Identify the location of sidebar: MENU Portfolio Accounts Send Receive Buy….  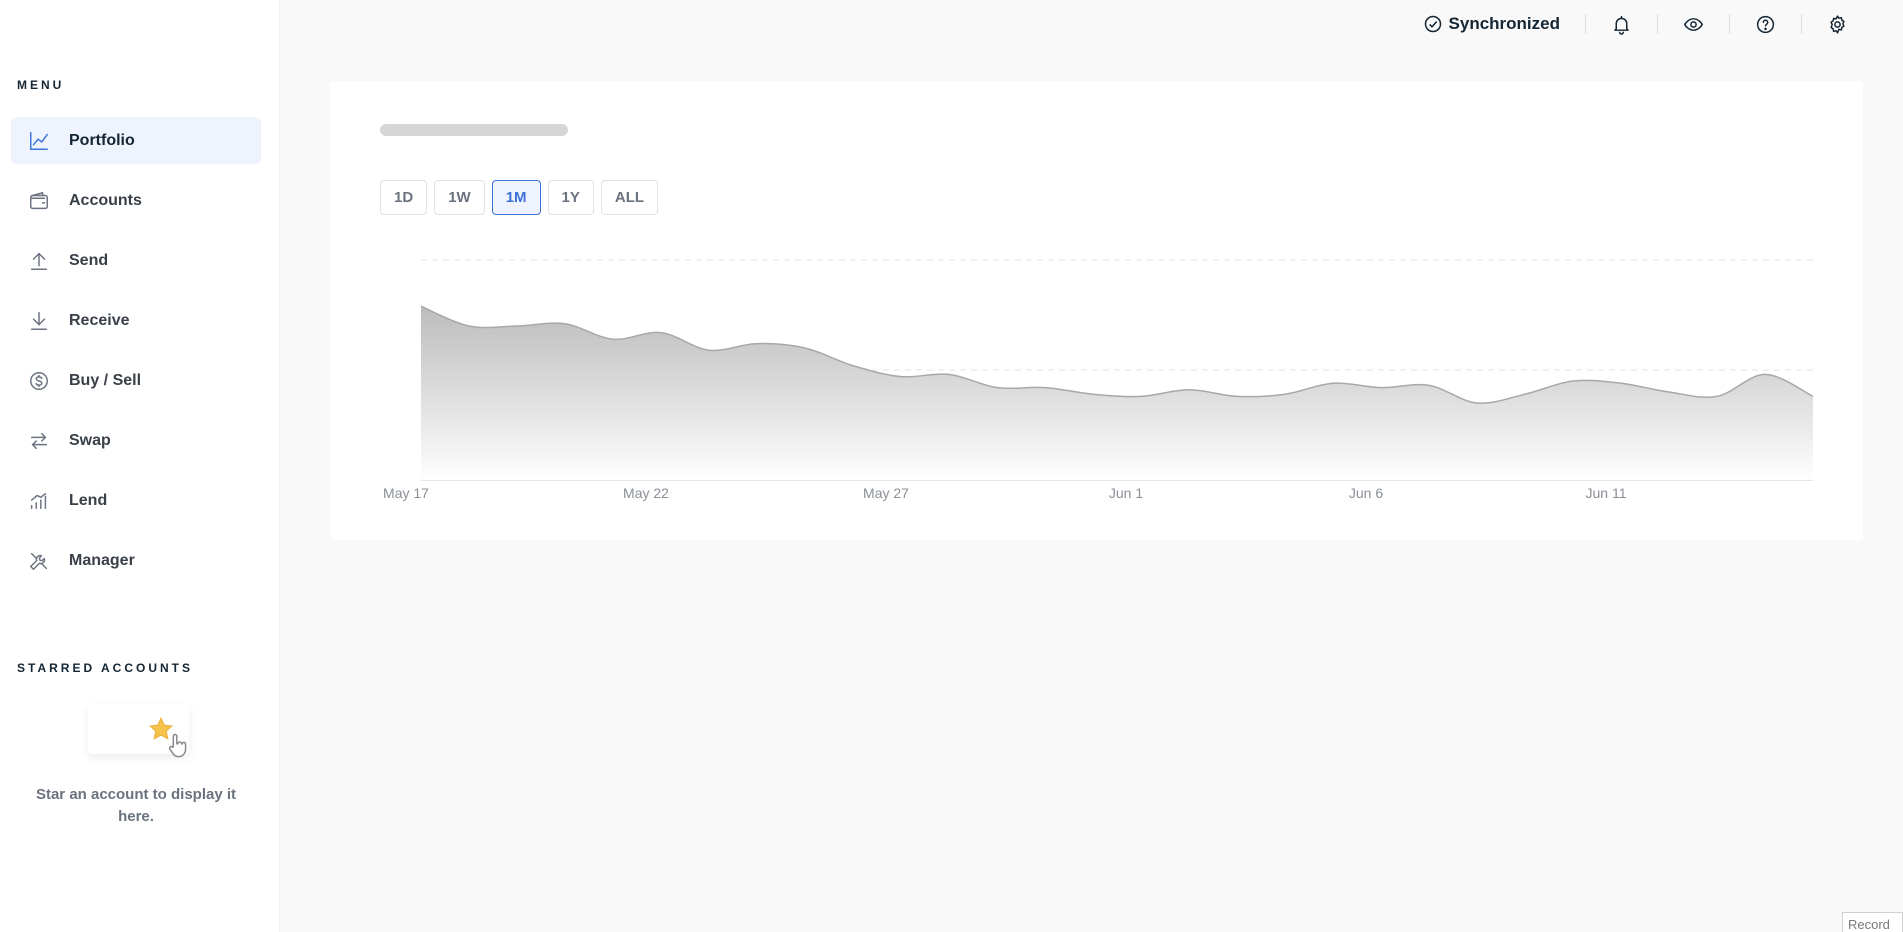
(140, 466).